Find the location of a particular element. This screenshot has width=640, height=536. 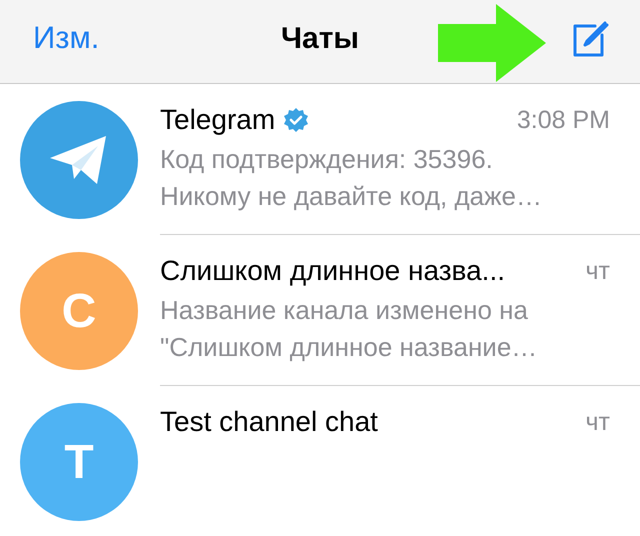

message-preview: Код подтверждения: 35396. is located at coordinates (327, 159).